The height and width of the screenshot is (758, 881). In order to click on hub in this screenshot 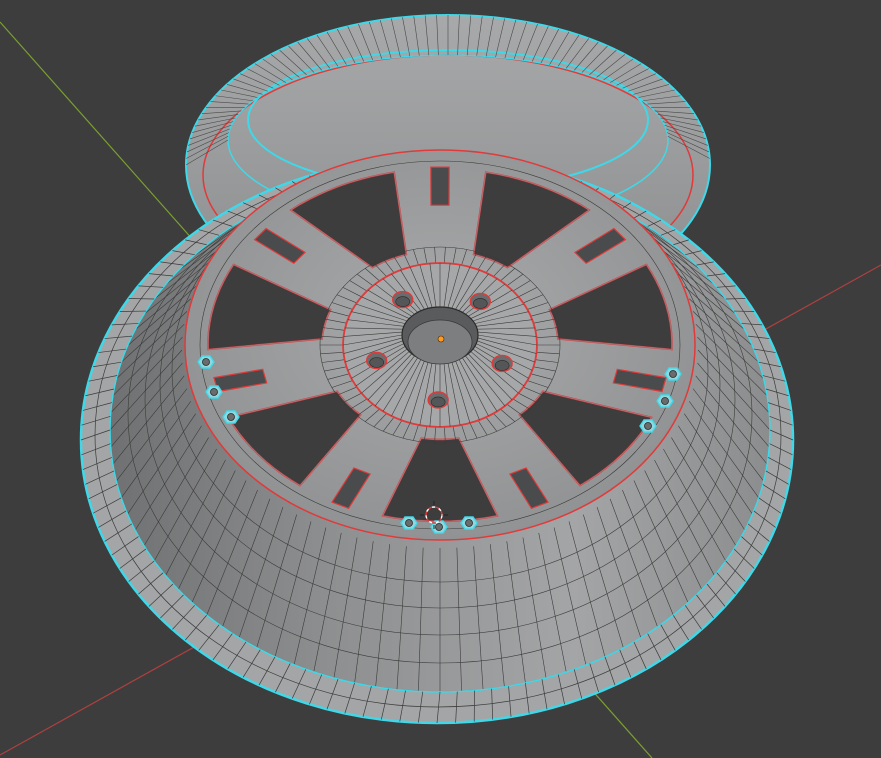, I will do `click(440, 345)`.